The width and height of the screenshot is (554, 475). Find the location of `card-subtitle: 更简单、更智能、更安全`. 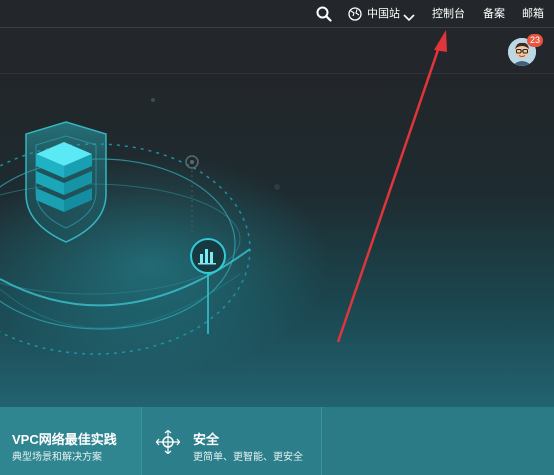

card-subtitle: 更简单、更智能、更安全 is located at coordinates (248, 457).